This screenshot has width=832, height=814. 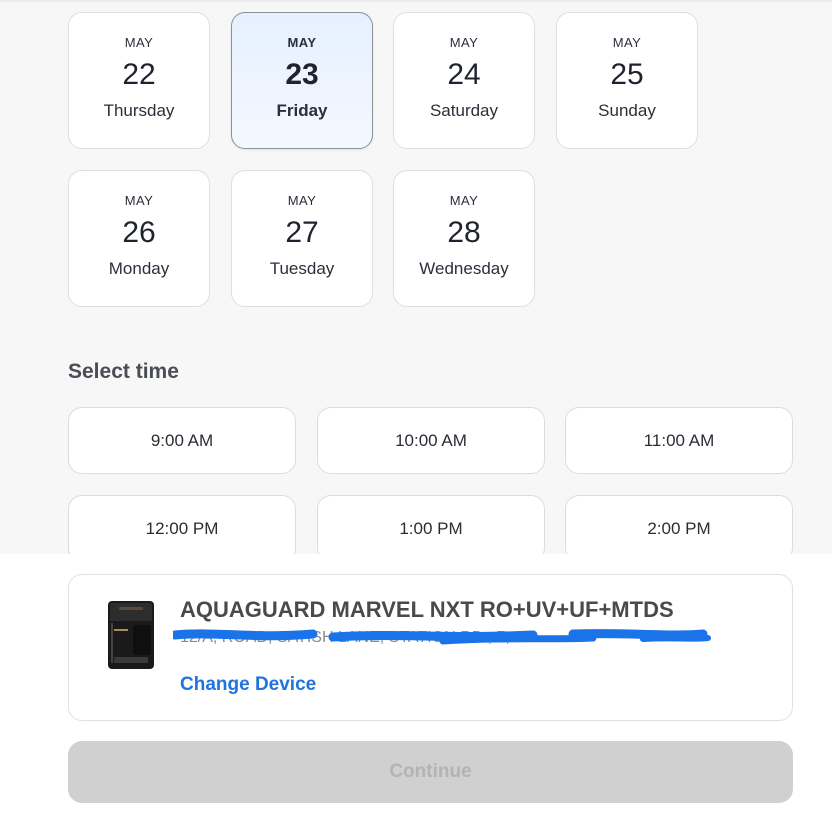 I want to click on date-day: 22, so click(x=139, y=74).